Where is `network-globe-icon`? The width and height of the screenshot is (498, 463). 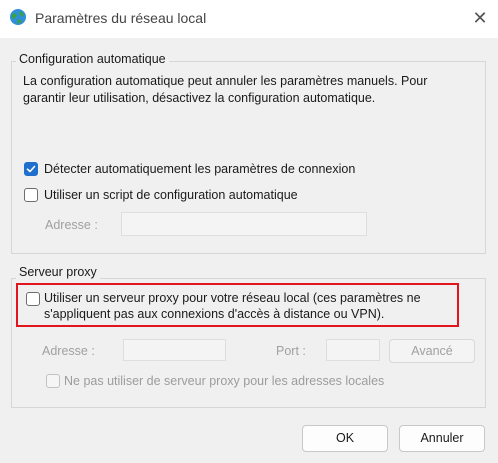
network-globe-icon is located at coordinates (18, 17).